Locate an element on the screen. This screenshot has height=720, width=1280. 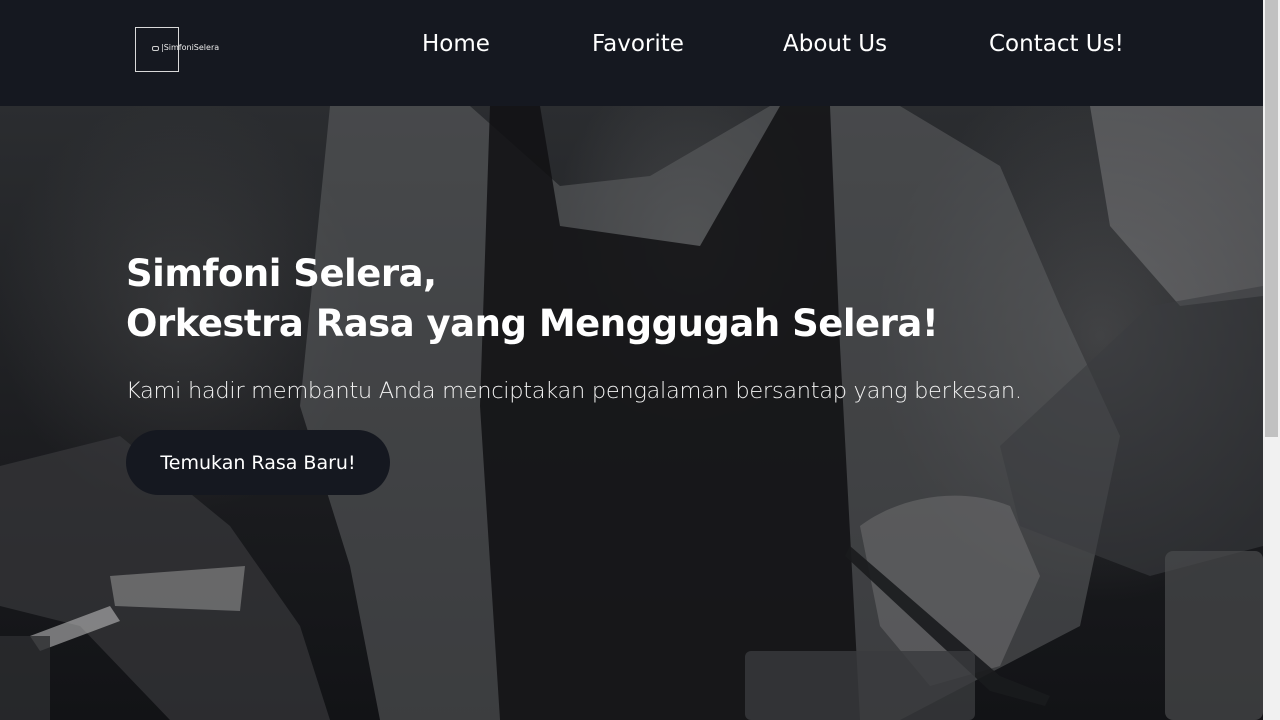
scrollbar-thumb is located at coordinates (1271, 218).